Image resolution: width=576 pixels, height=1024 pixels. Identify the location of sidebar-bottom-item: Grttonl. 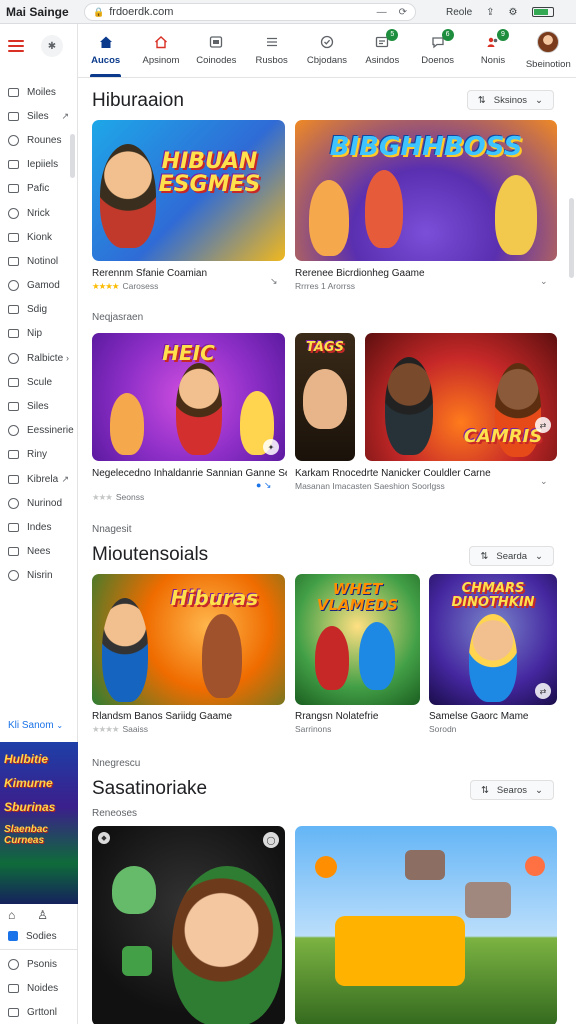
(39, 1012).